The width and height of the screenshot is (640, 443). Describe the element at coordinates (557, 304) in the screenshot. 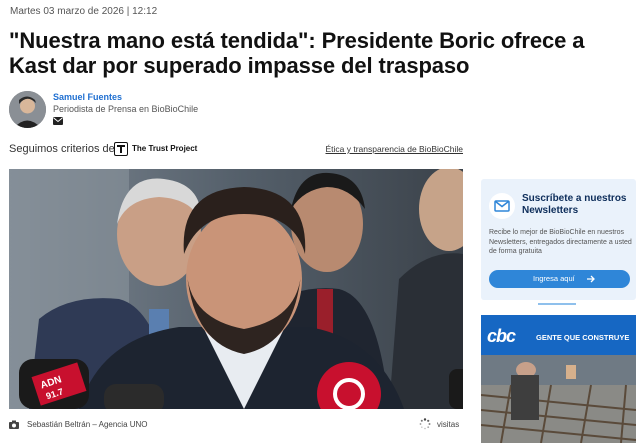

I see `newsletter-divider` at that location.